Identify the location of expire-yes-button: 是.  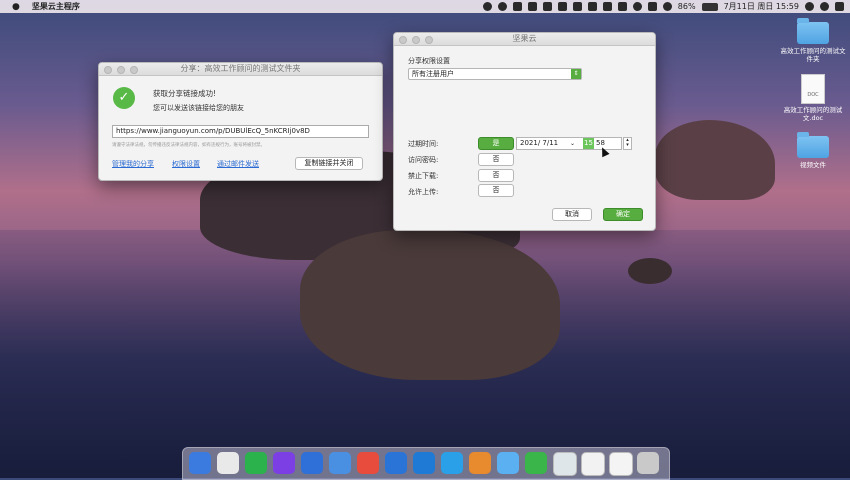
(496, 143).